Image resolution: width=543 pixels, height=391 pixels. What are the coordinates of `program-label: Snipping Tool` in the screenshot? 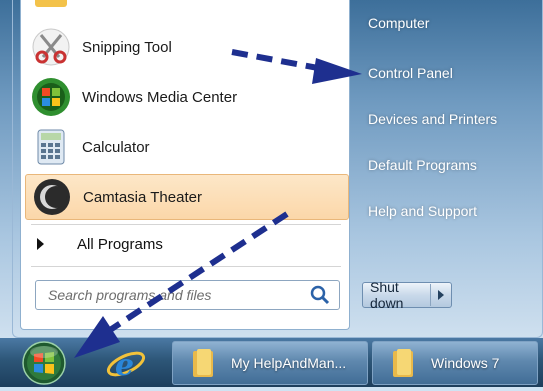 It's located at (127, 47).